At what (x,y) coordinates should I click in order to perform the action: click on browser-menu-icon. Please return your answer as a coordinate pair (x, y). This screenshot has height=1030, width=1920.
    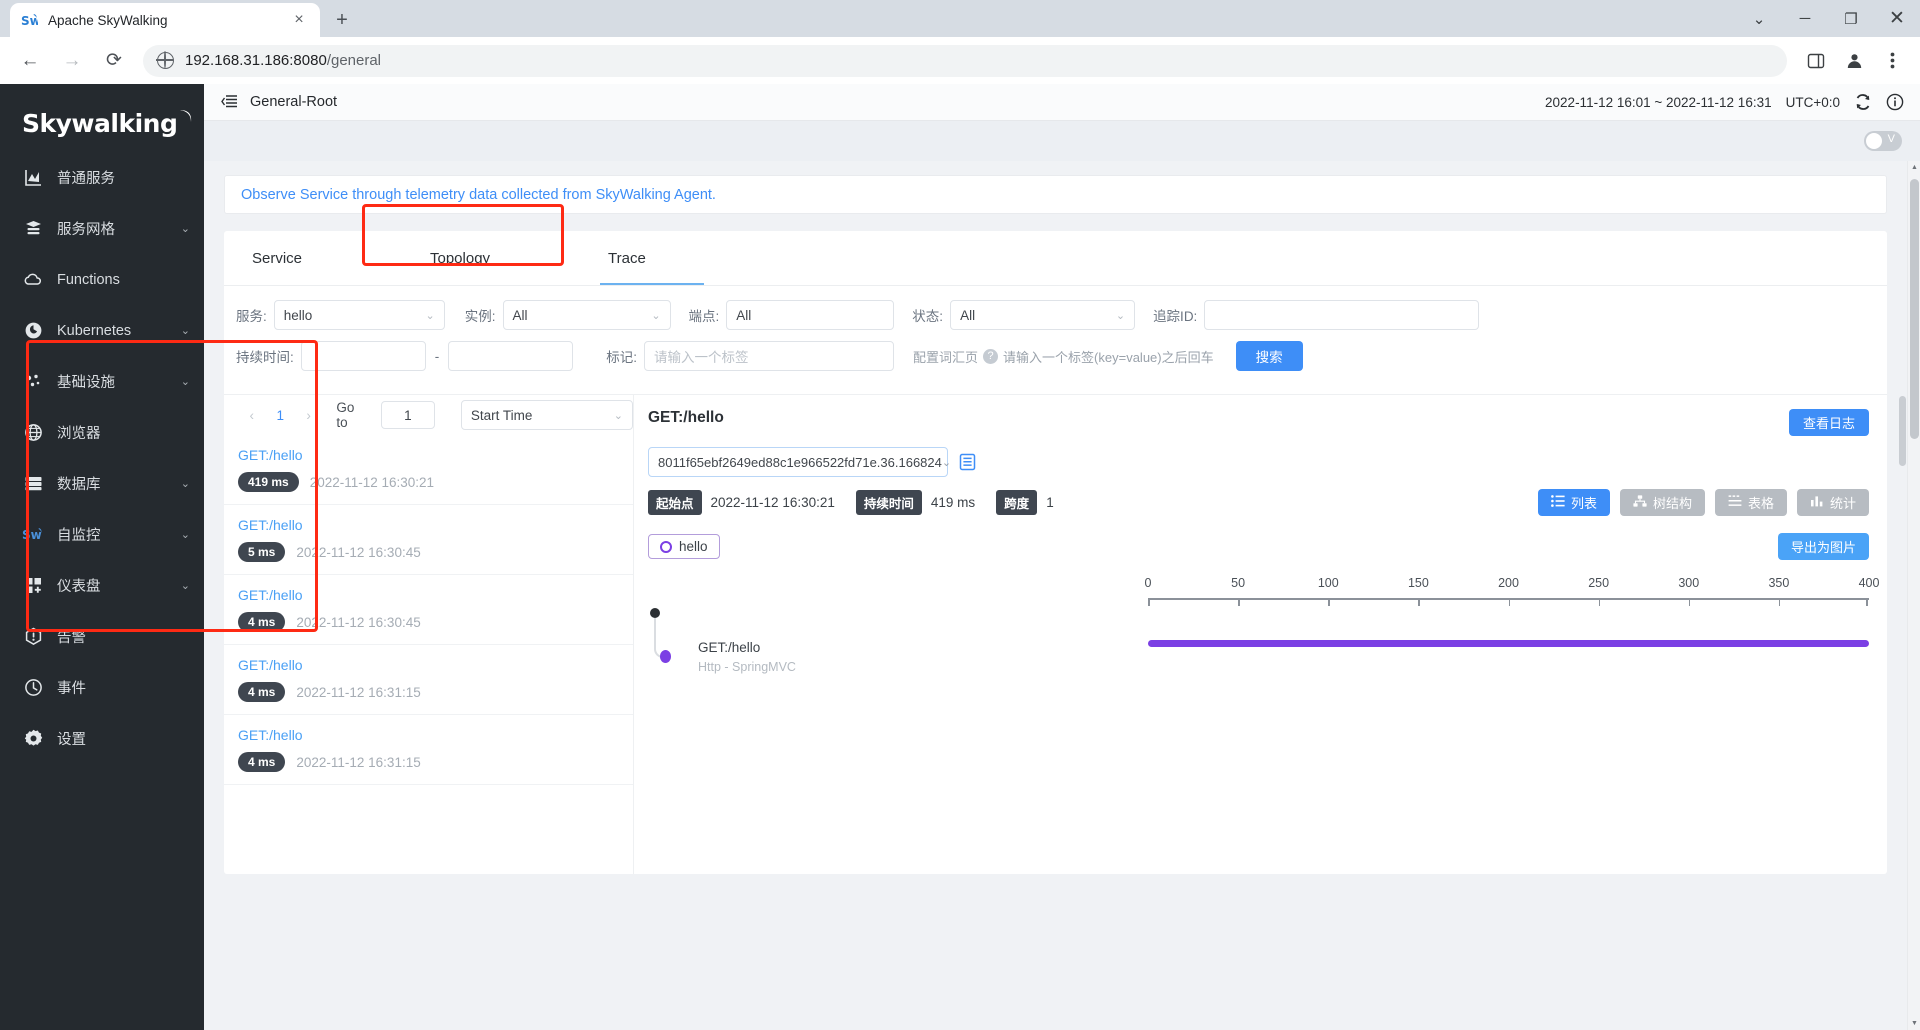
    Looking at the image, I should click on (1892, 61).